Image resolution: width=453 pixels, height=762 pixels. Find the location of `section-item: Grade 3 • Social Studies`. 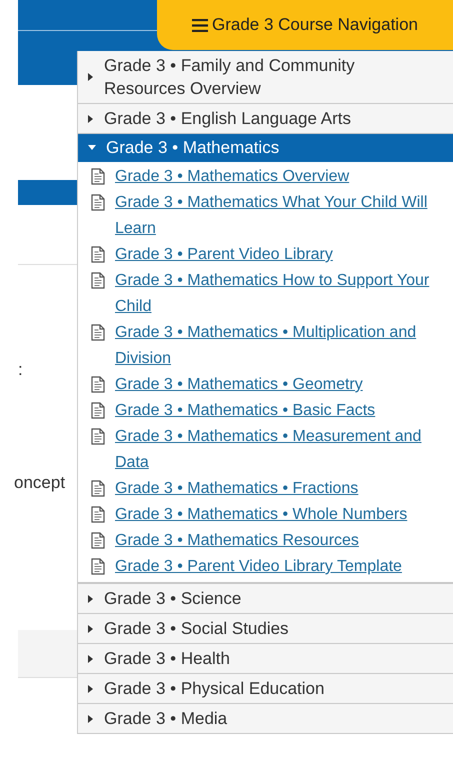

section-item: Grade 3 • Social Studies is located at coordinates (265, 629).